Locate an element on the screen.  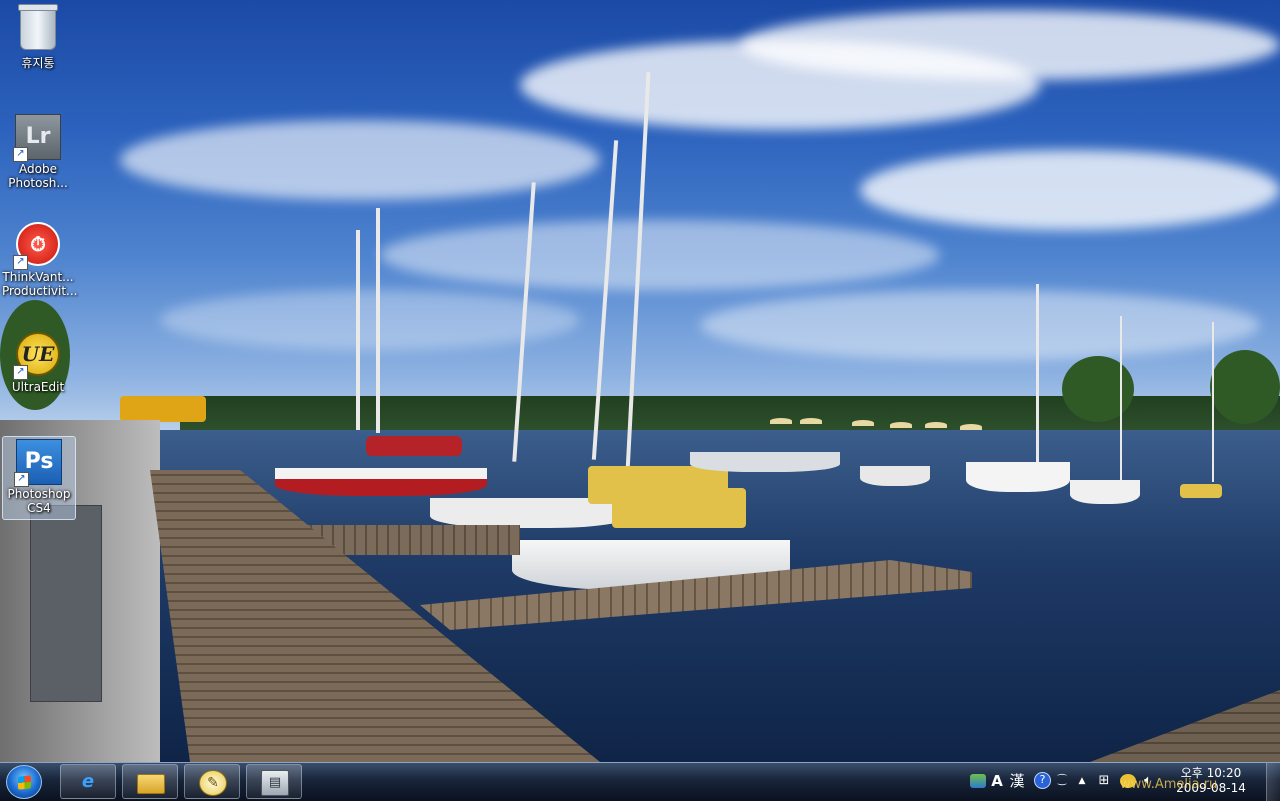
taskbar-messenger: ✎ is located at coordinates (212, 781).